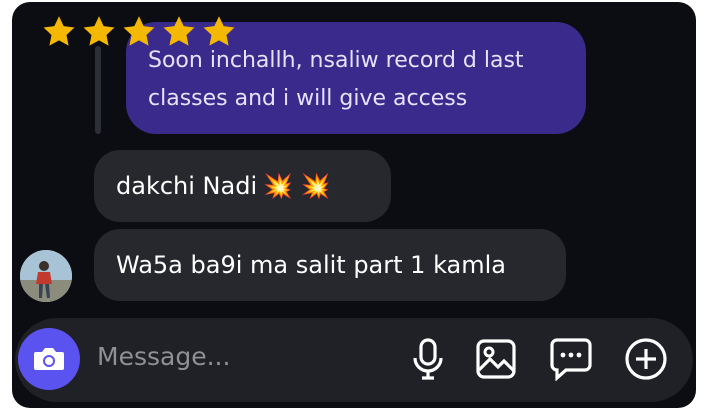 The image size is (708, 410). I want to click on message-bubble-received: Wa5a ba9i ma salit part 1 kamla, so click(330, 265).